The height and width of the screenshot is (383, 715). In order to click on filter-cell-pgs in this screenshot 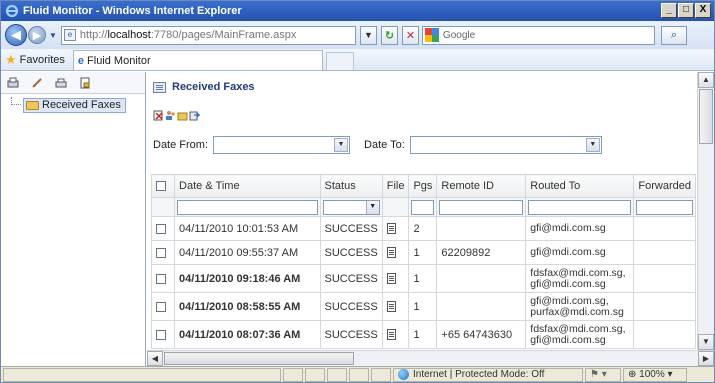, I will do `click(423, 207)`.